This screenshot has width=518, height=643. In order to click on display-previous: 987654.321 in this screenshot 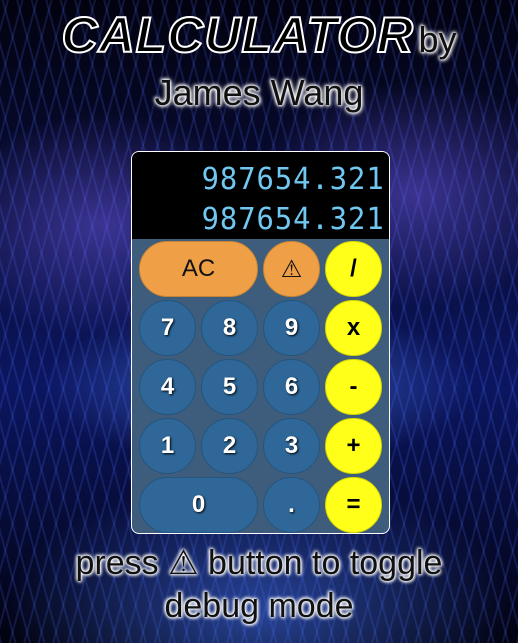, I will do `click(293, 179)`.